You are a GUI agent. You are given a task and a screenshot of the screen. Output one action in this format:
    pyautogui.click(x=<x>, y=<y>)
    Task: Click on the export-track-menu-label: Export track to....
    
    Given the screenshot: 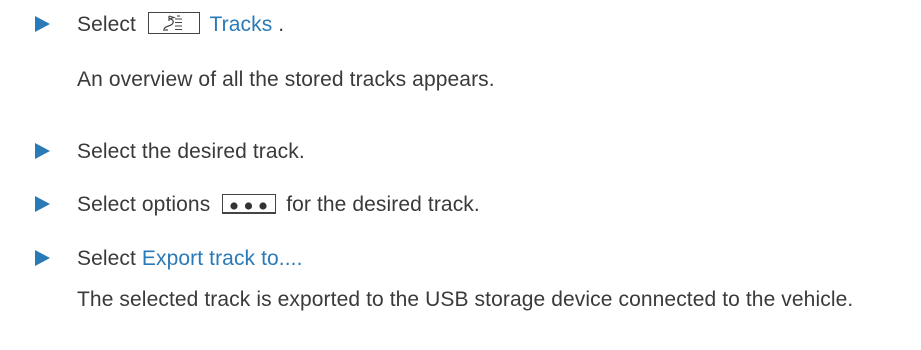 What is the action you would take?
    pyautogui.click(x=222, y=258)
    